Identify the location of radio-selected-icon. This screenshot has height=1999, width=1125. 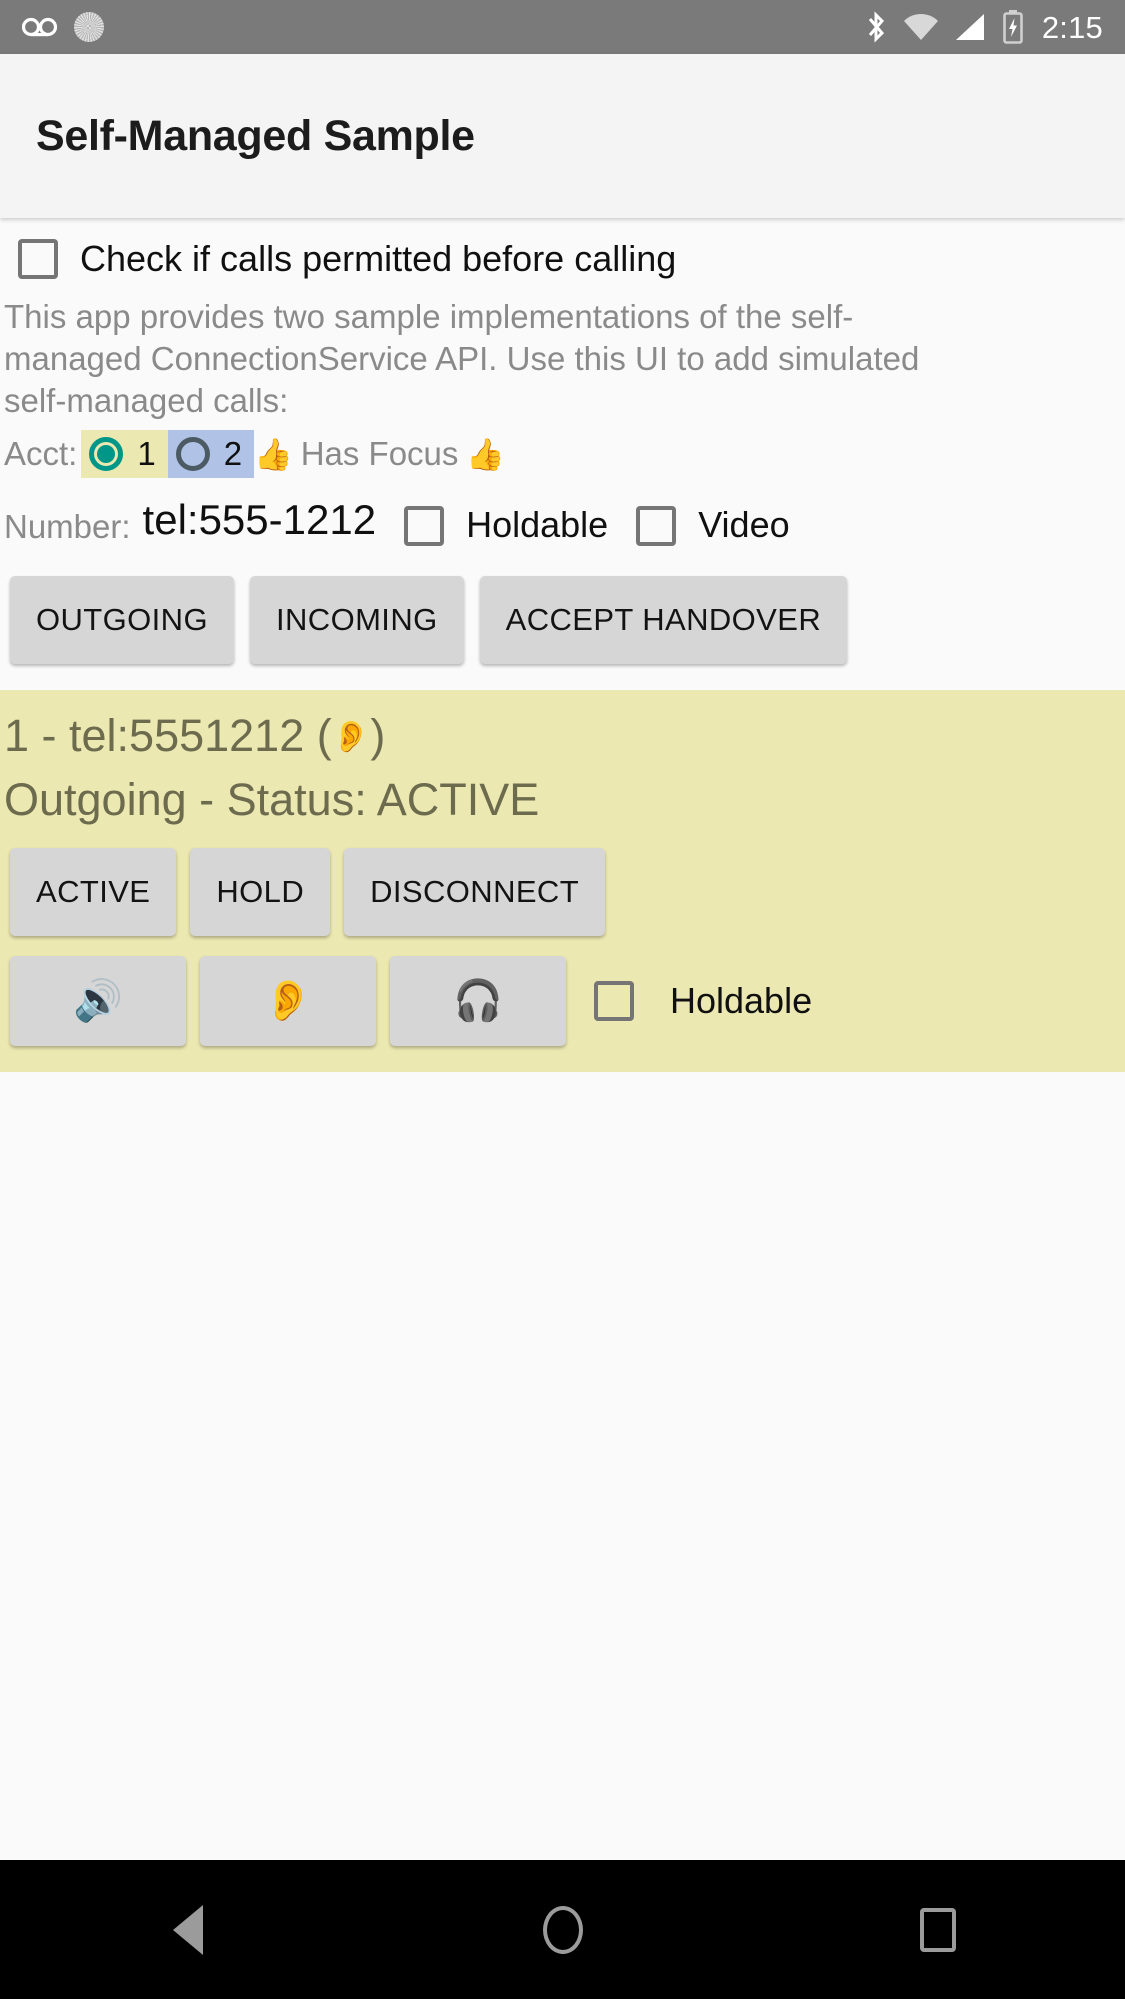
(106, 454).